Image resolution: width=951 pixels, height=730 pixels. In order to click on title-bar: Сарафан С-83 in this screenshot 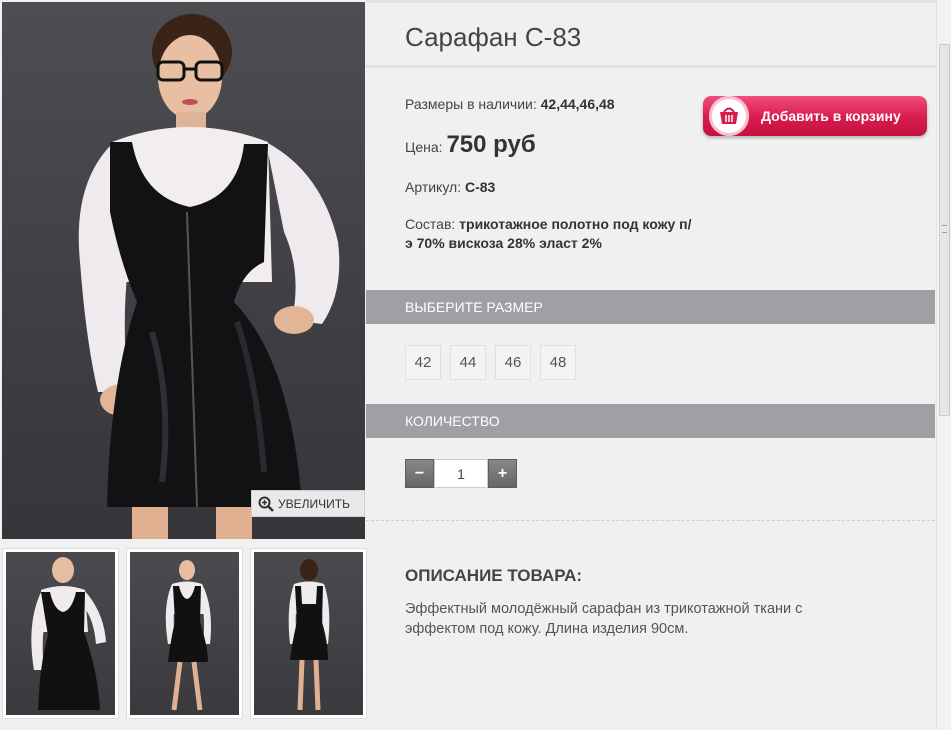, I will do `click(651, 34)`.